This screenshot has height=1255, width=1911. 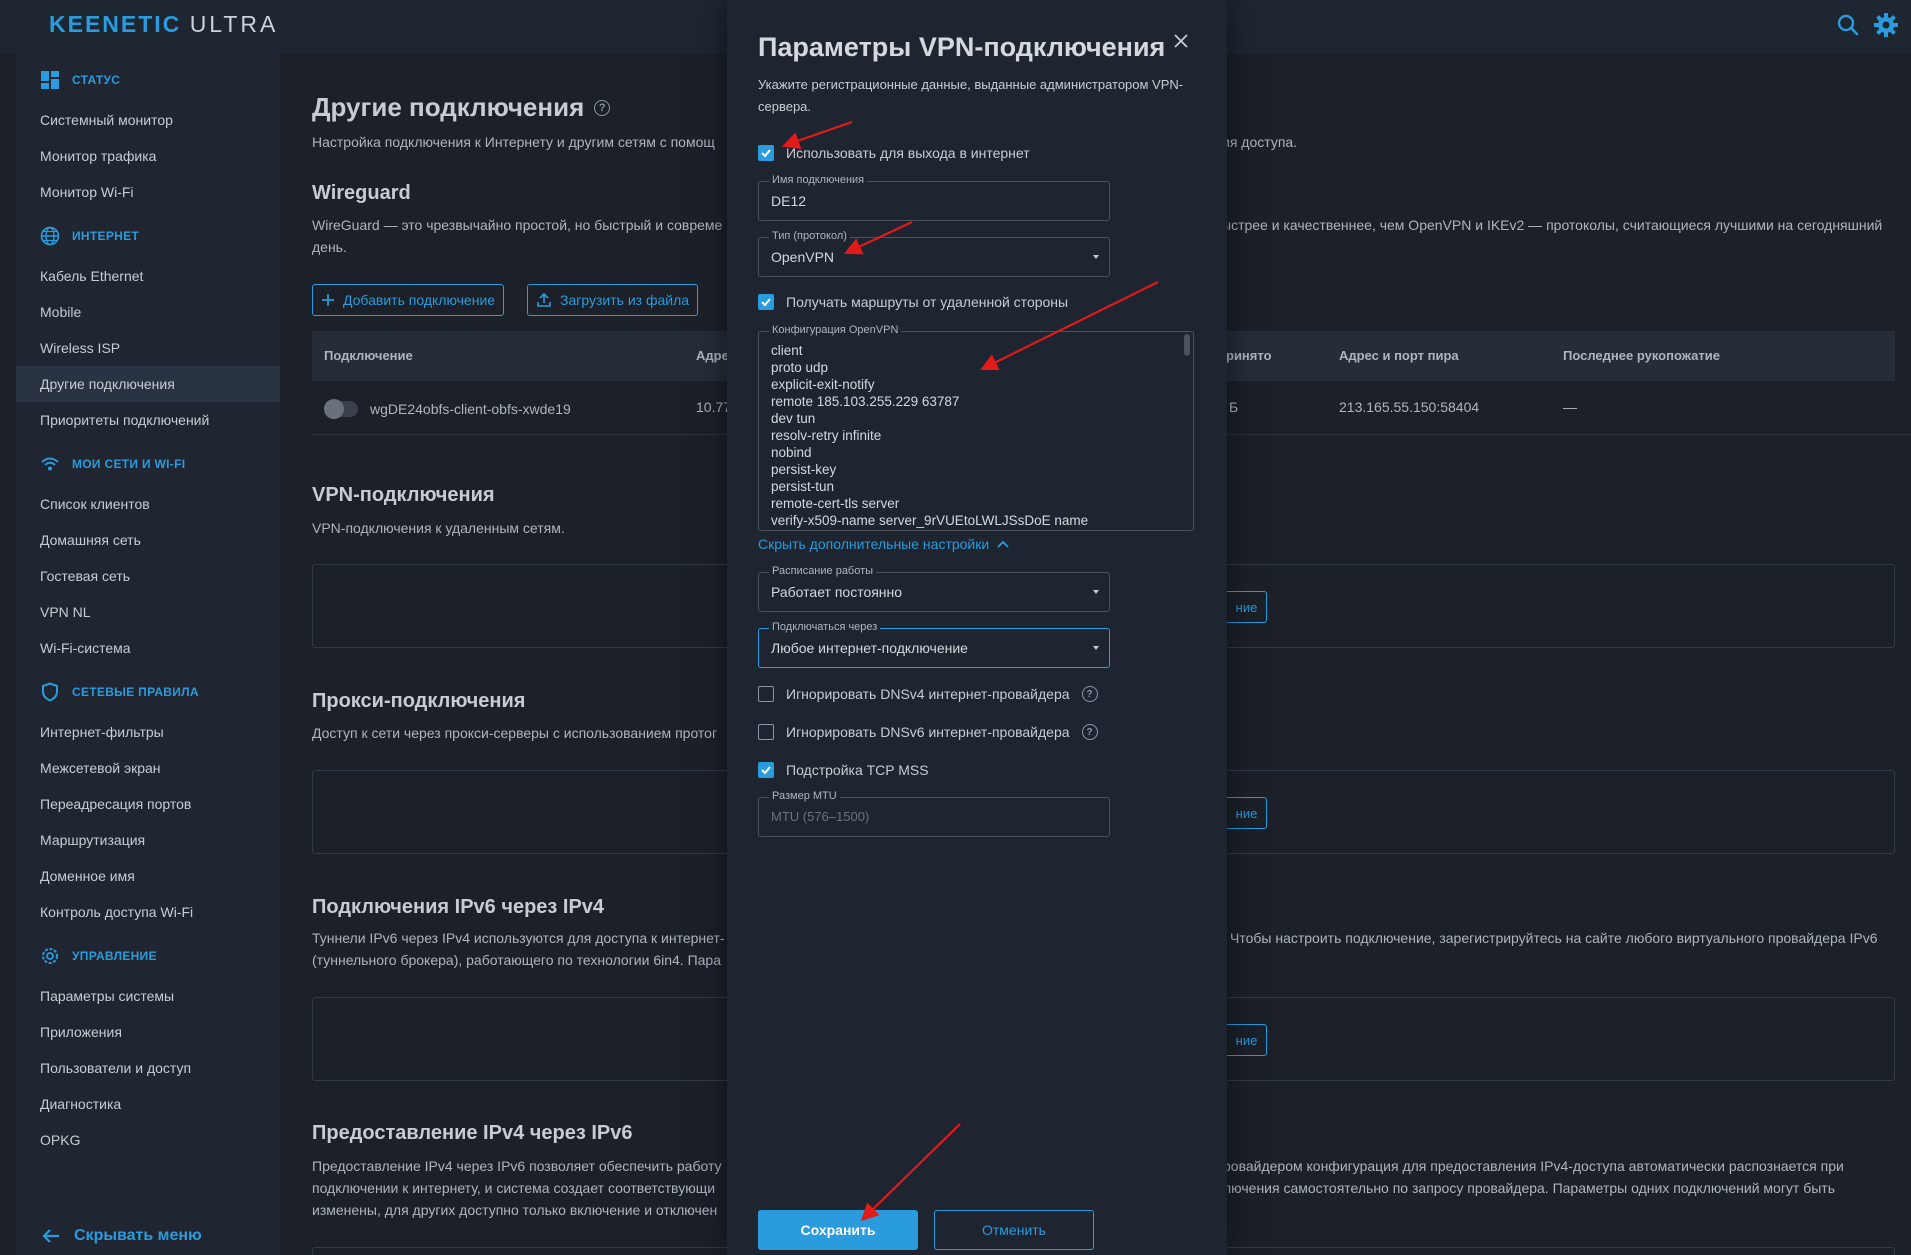 I want to click on connection-handshake: —, so click(x=1570, y=407).